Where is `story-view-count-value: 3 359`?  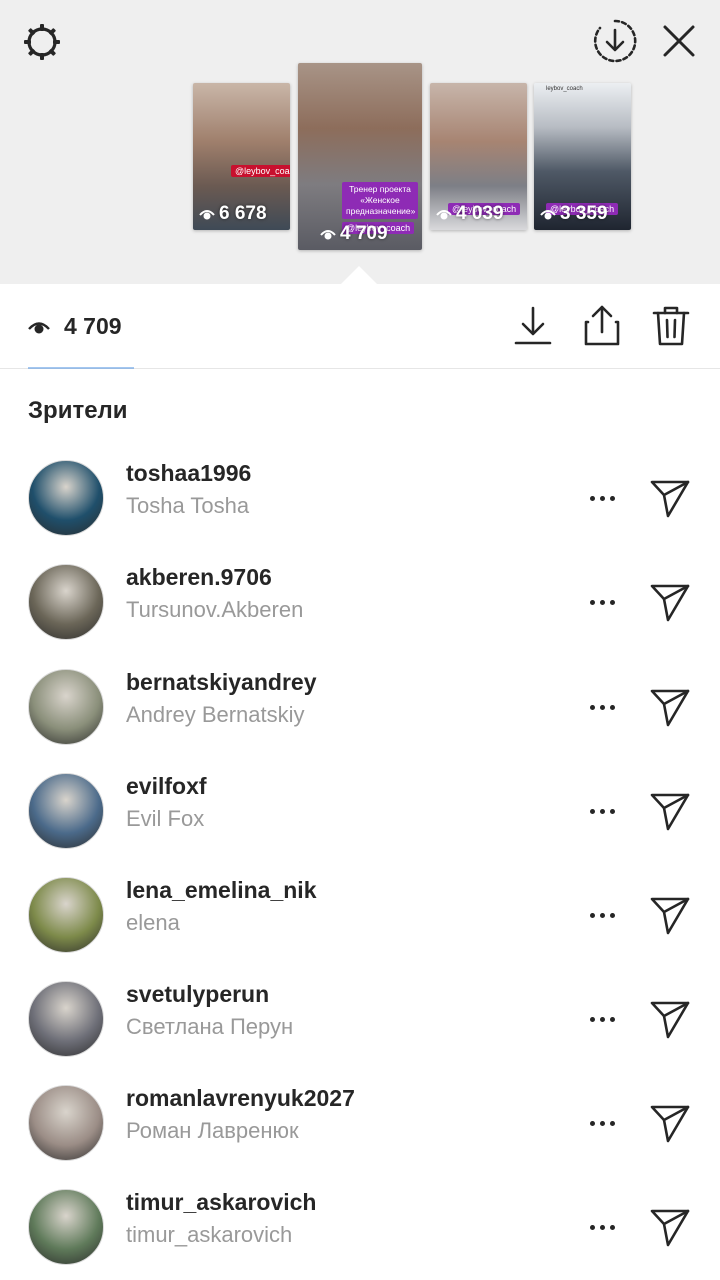 story-view-count-value: 3 359 is located at coordinates (584, 213).